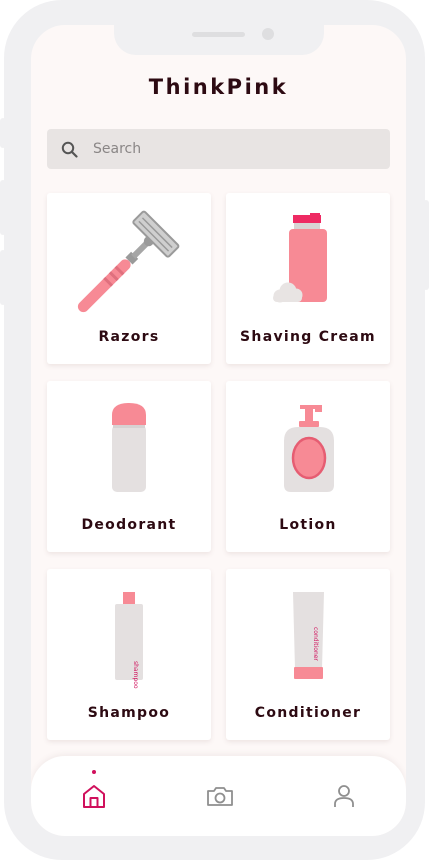  Describe the element at coordinates (426, 245) in the screenshot. I see `power-button` at that location.